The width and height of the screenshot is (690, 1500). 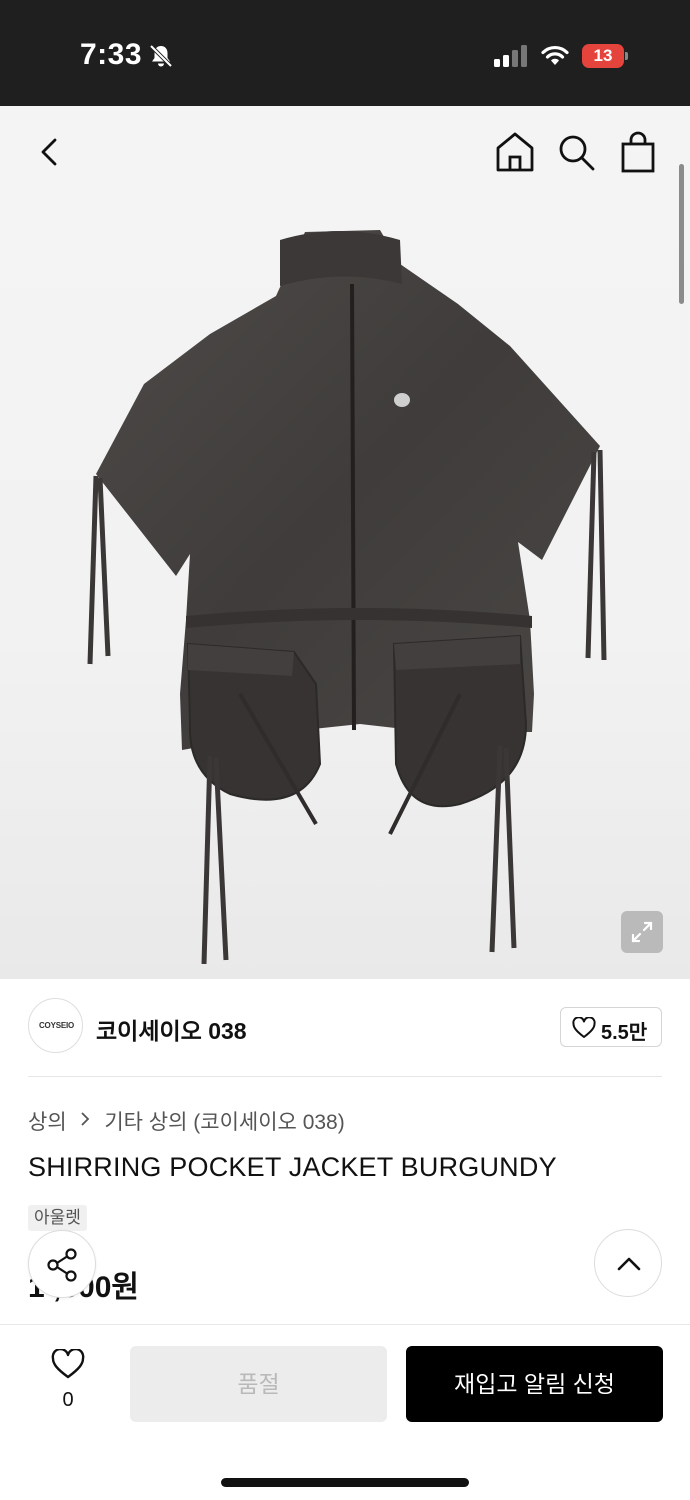 What do you see at coordinates (642, 932) in the screenshot?
I see `expand-icon` at bounding box center [642, 932].